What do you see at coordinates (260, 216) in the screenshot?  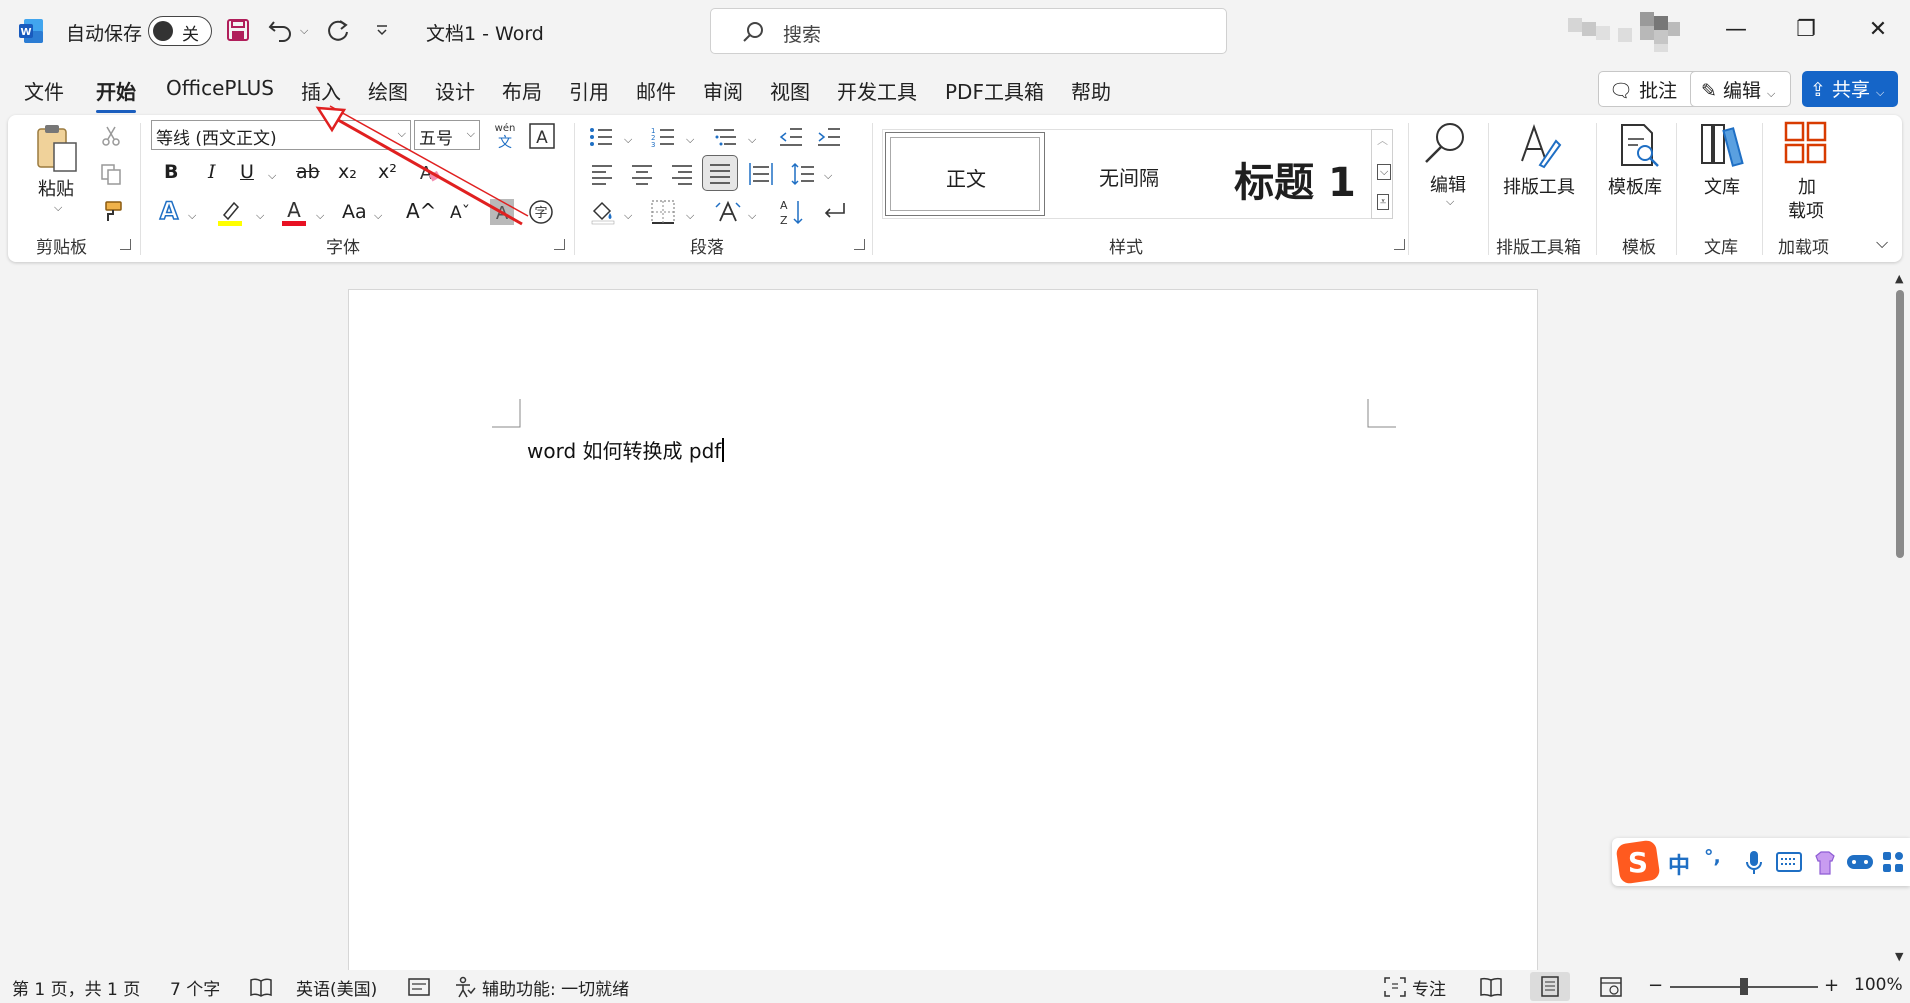 I see `highlight-dropdown-icon: ⌵` at bounding box center [260, 216].